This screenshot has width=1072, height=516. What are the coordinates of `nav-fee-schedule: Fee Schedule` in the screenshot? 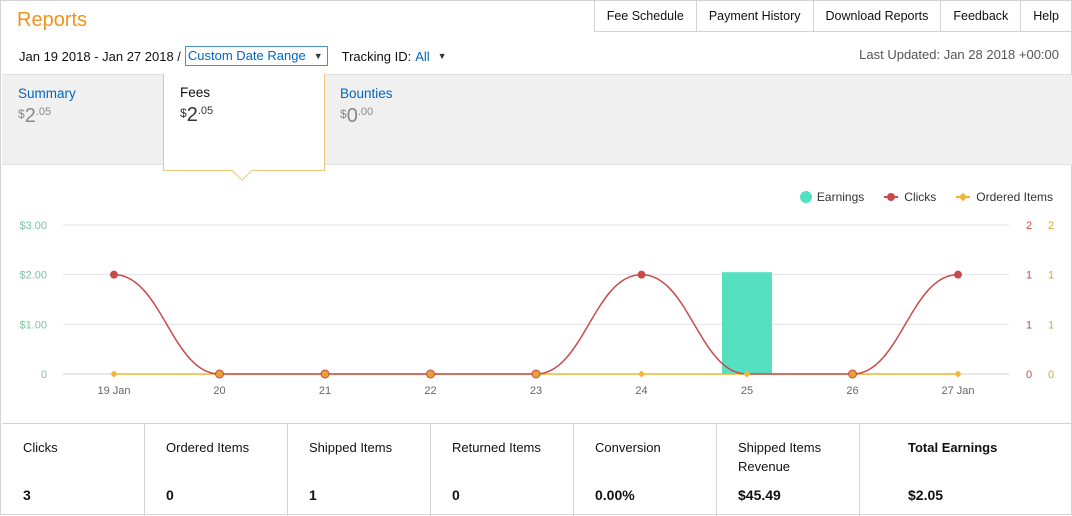 It's located at (646, 16).